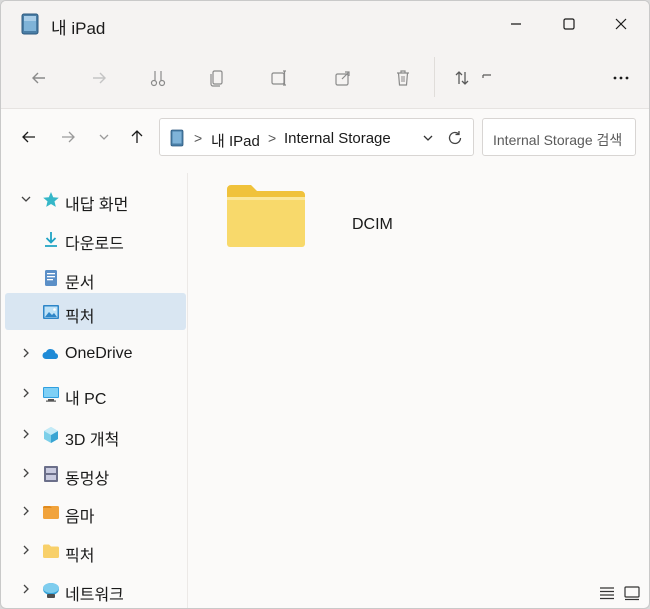 This screenshot has height=609, width=650. What do you see at coordinates (97, 205) in the screenshot?
I see `sidebar-item-label: 내답 화먼` at bounding box center [97, 205].